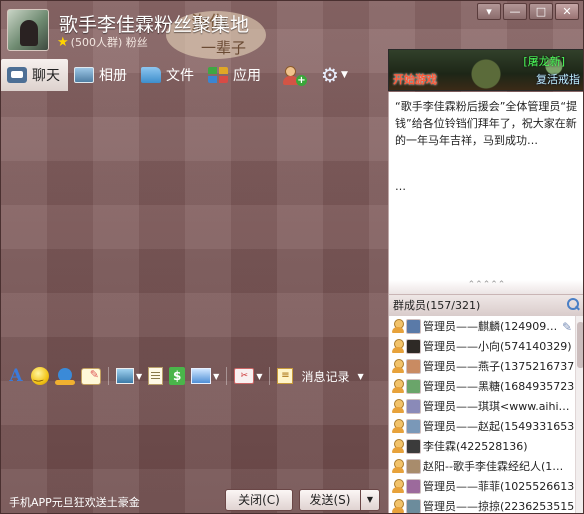 The width and height of the screenshot is (584, 514). What do you see at coordinates (201, 376) in the screenshot?
I see `screen-share-icon` at bounding box center [201, 376].